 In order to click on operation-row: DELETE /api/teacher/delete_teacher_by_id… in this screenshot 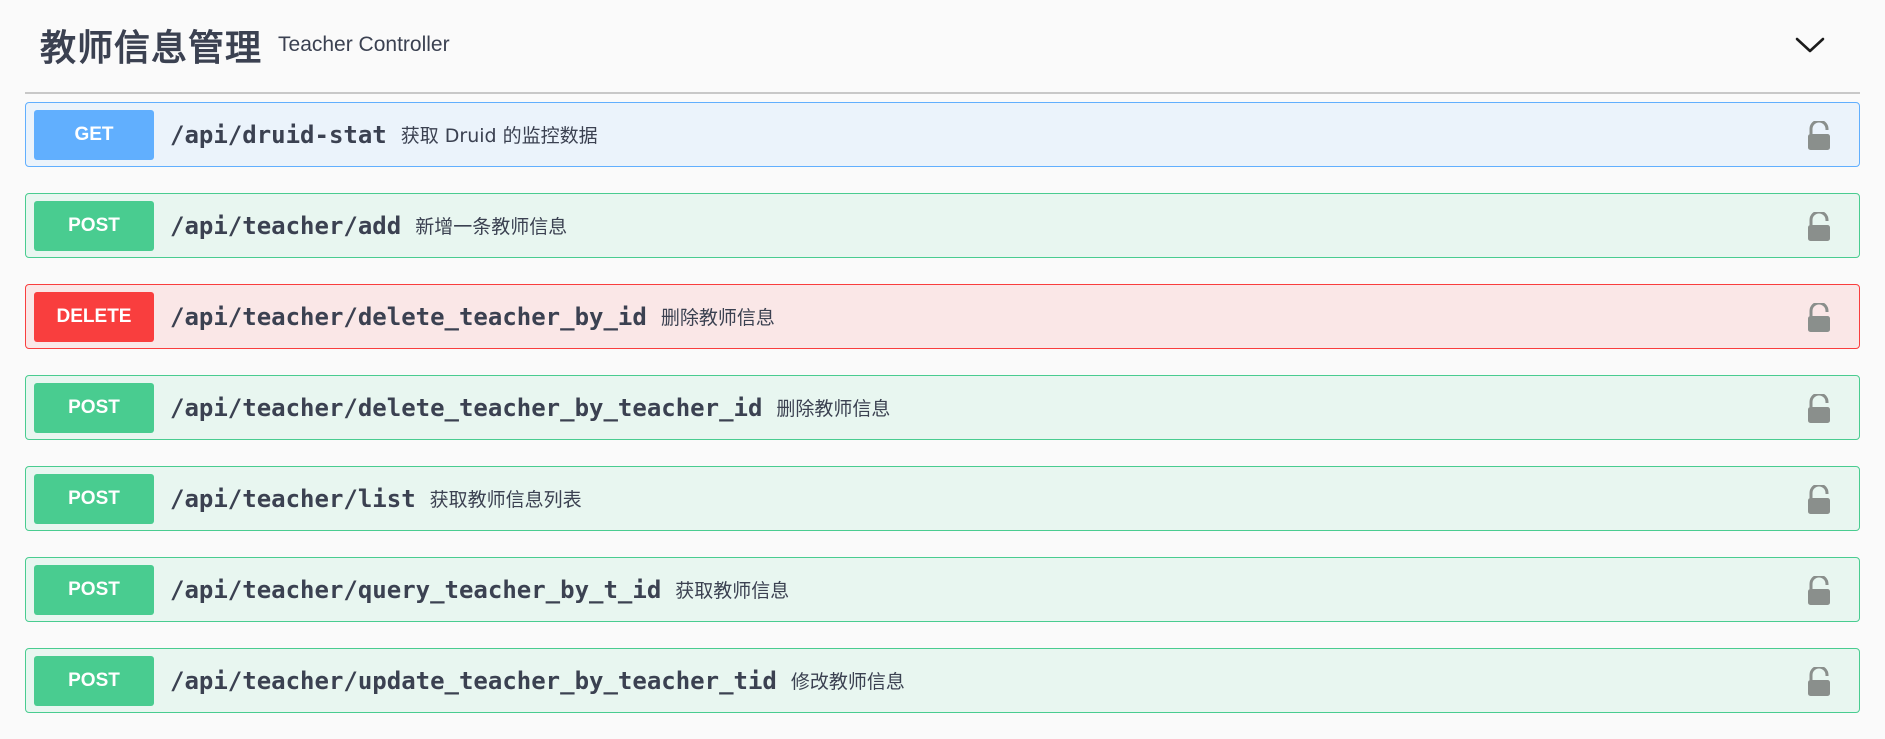, I will do `click(942, 316)`.